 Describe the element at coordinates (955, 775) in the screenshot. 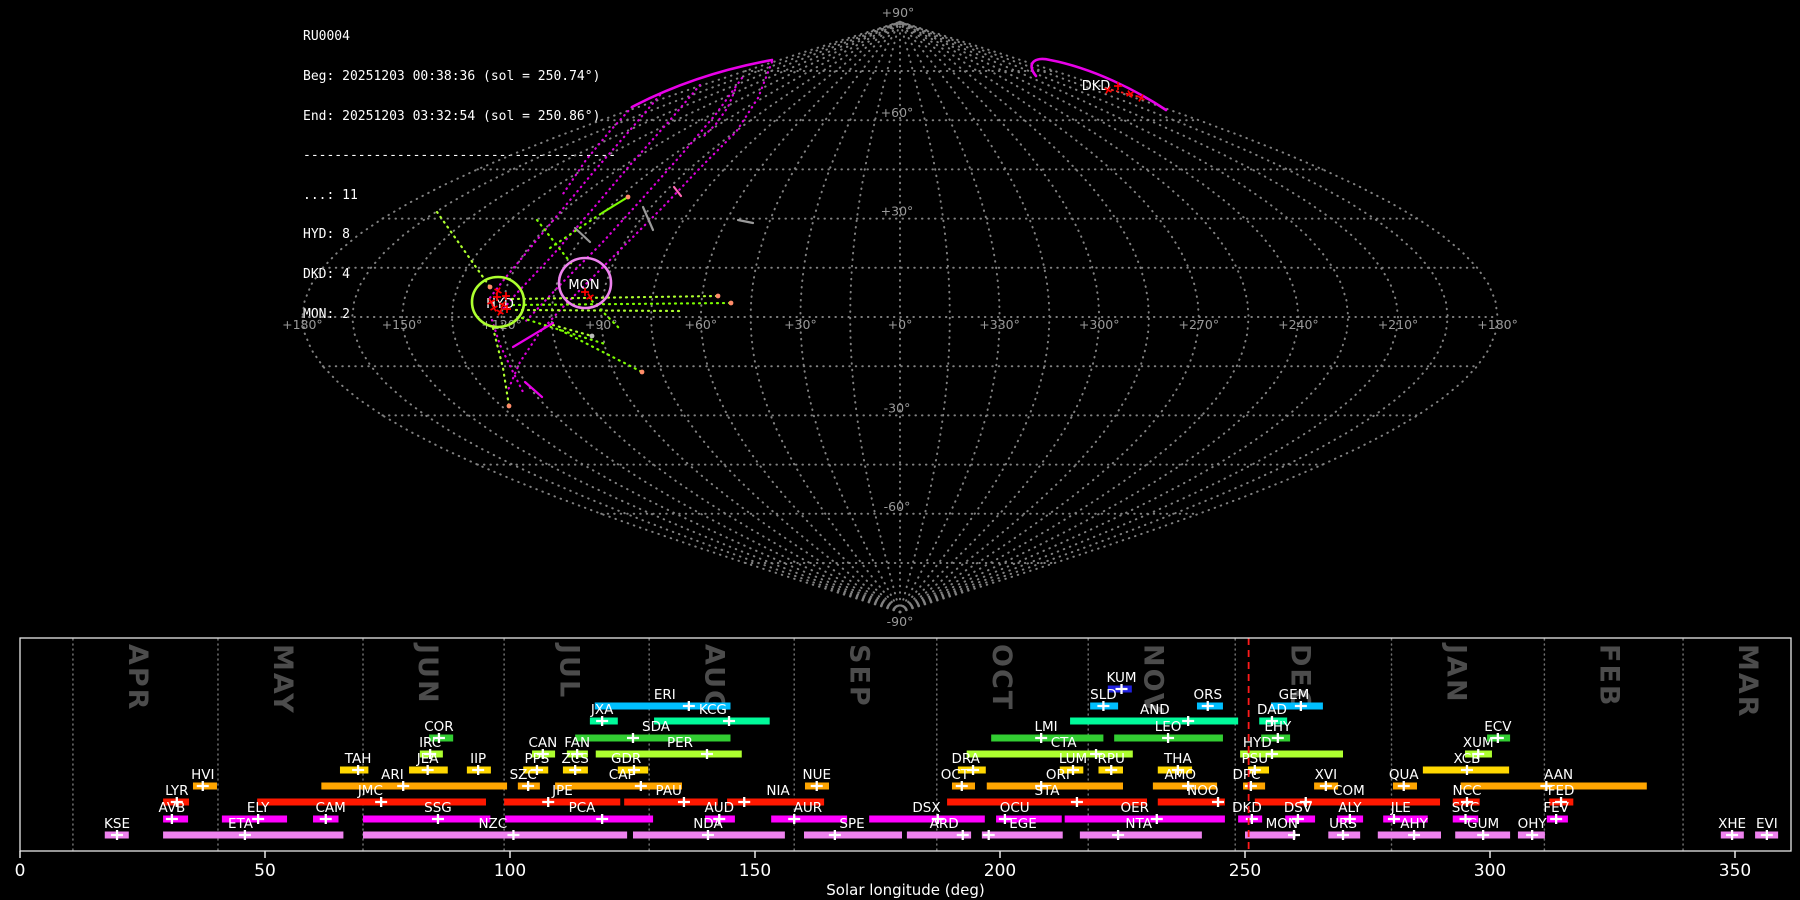

I see `shower-label: OCT` at that location.